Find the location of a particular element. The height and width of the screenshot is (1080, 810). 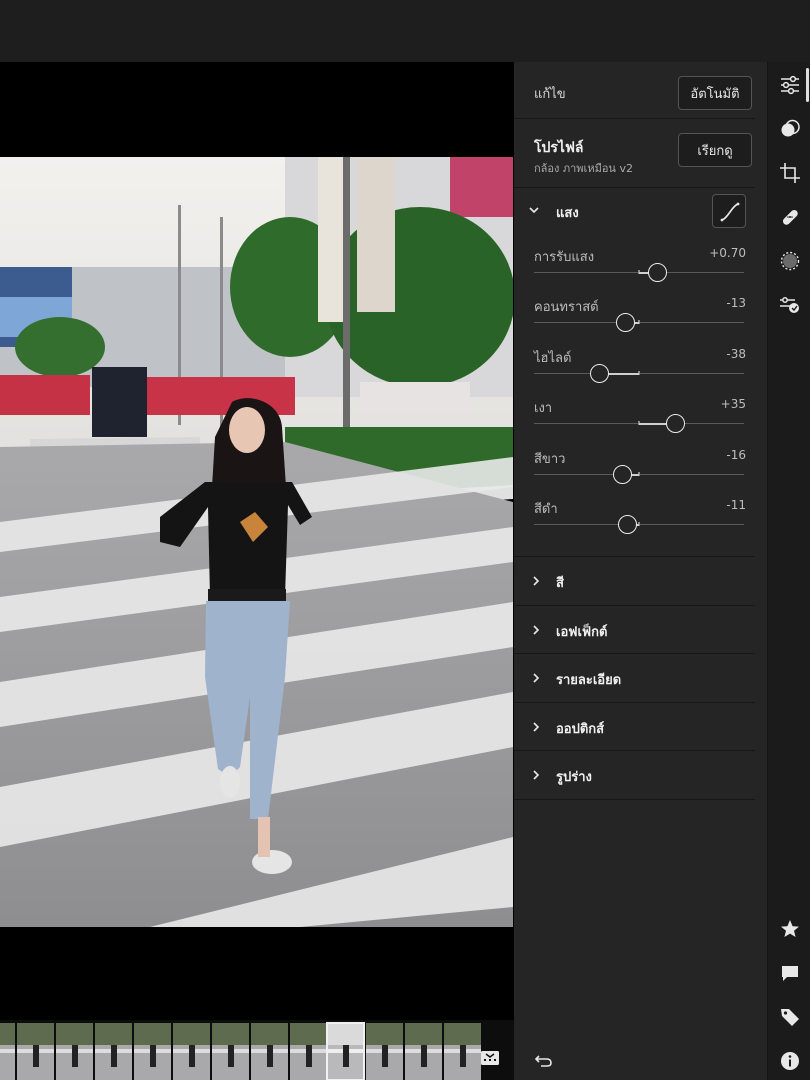

slider-value: +35 is located at coordinates (733, 404).